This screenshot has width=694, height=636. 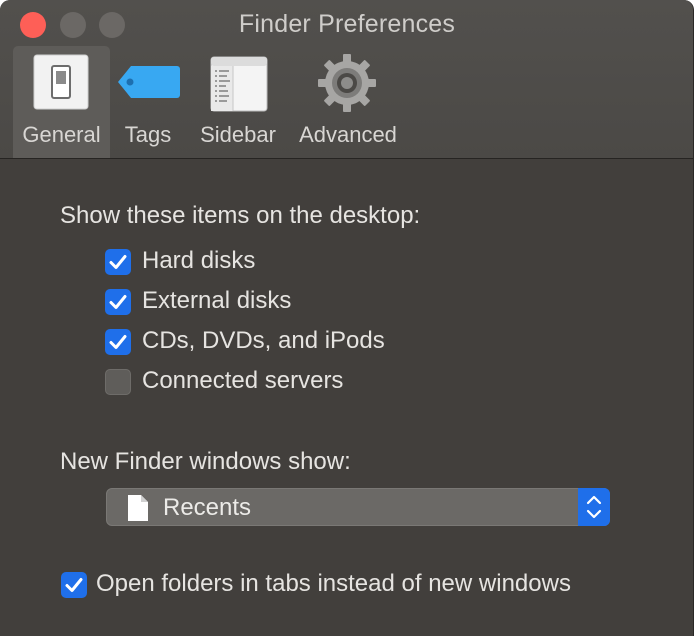 What do you see at coordinates (263, 340) in the screenshot?
I see `cds-dvds-ipods-label: CDs, DVDs, and iPods` at bounding box center [263, 340].